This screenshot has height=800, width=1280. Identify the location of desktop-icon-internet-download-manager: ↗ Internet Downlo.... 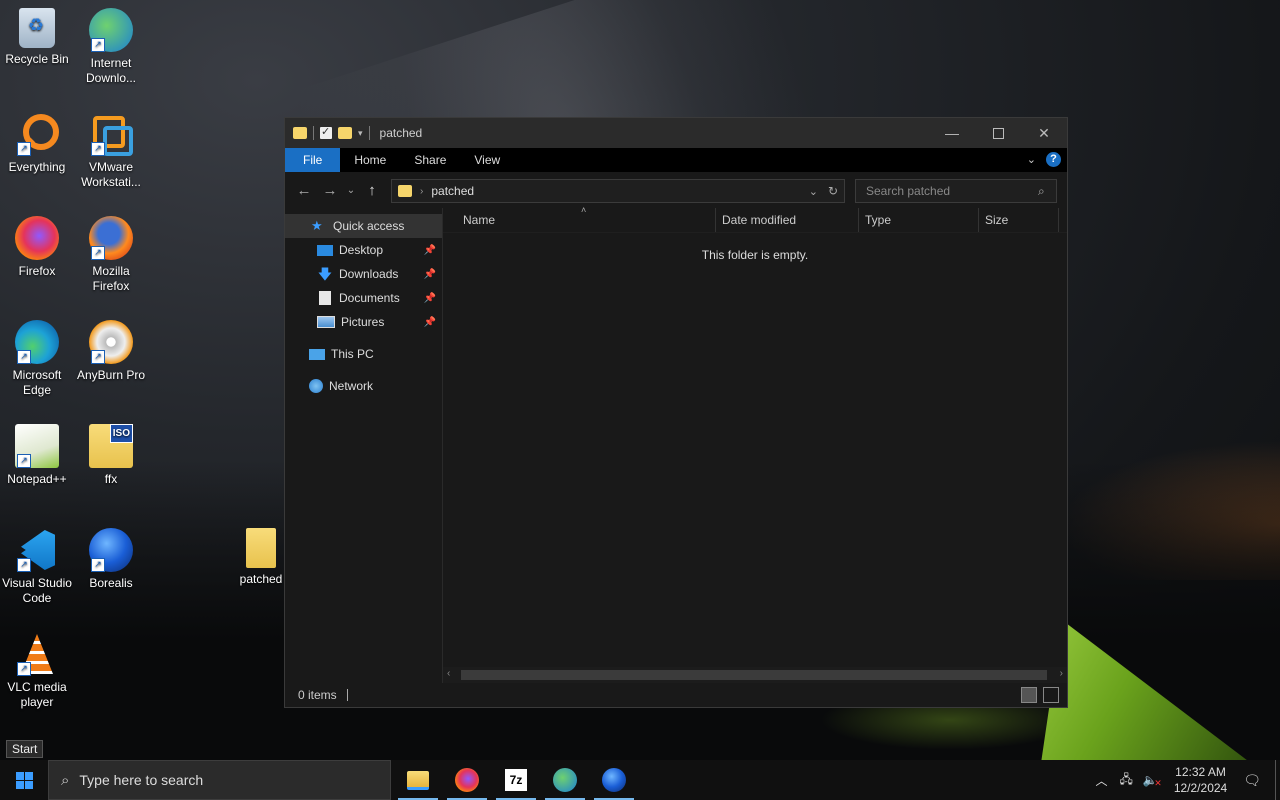
(111, 47).